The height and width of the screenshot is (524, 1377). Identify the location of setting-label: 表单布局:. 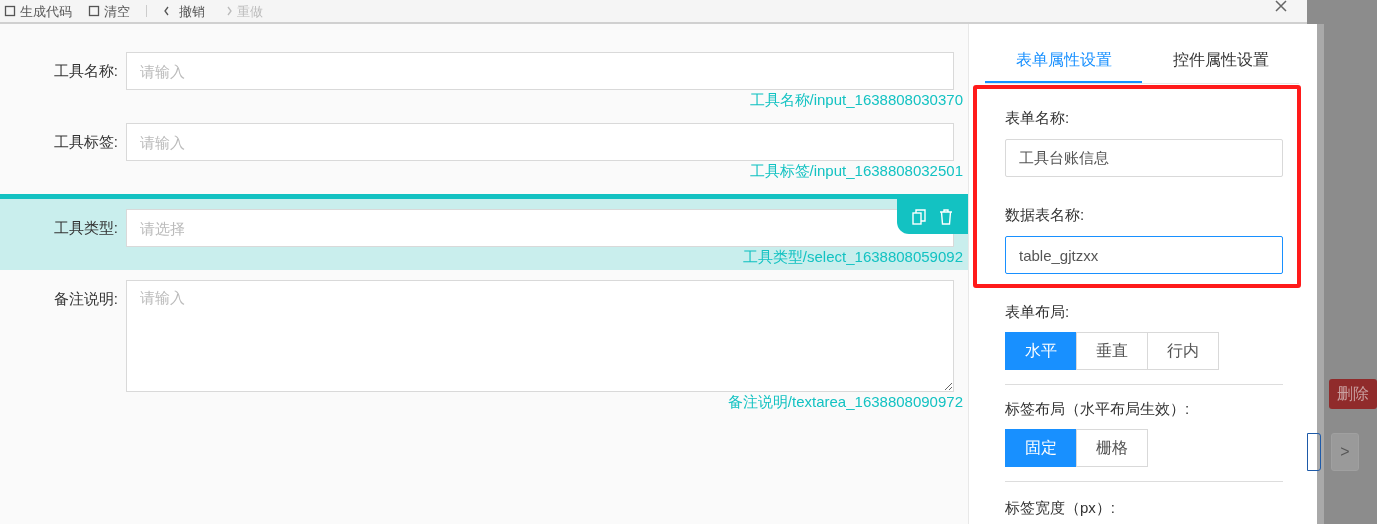
(1038, 312).